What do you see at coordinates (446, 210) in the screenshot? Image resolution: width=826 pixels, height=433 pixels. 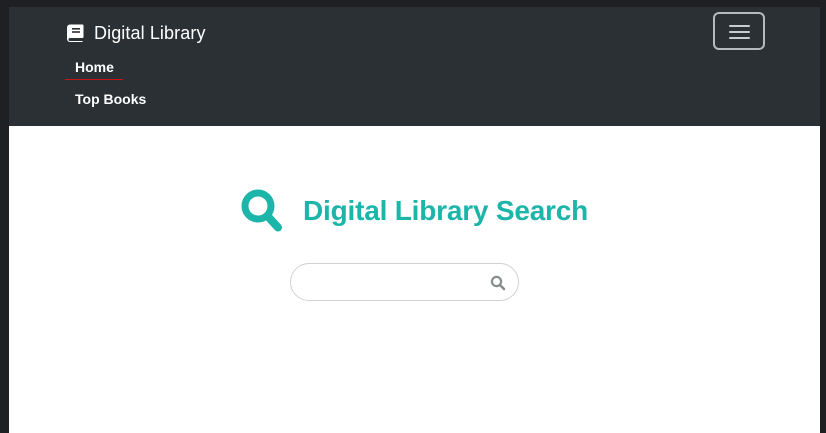 I see `page-title: Digital Library Search` at bounding box center [446, 210].